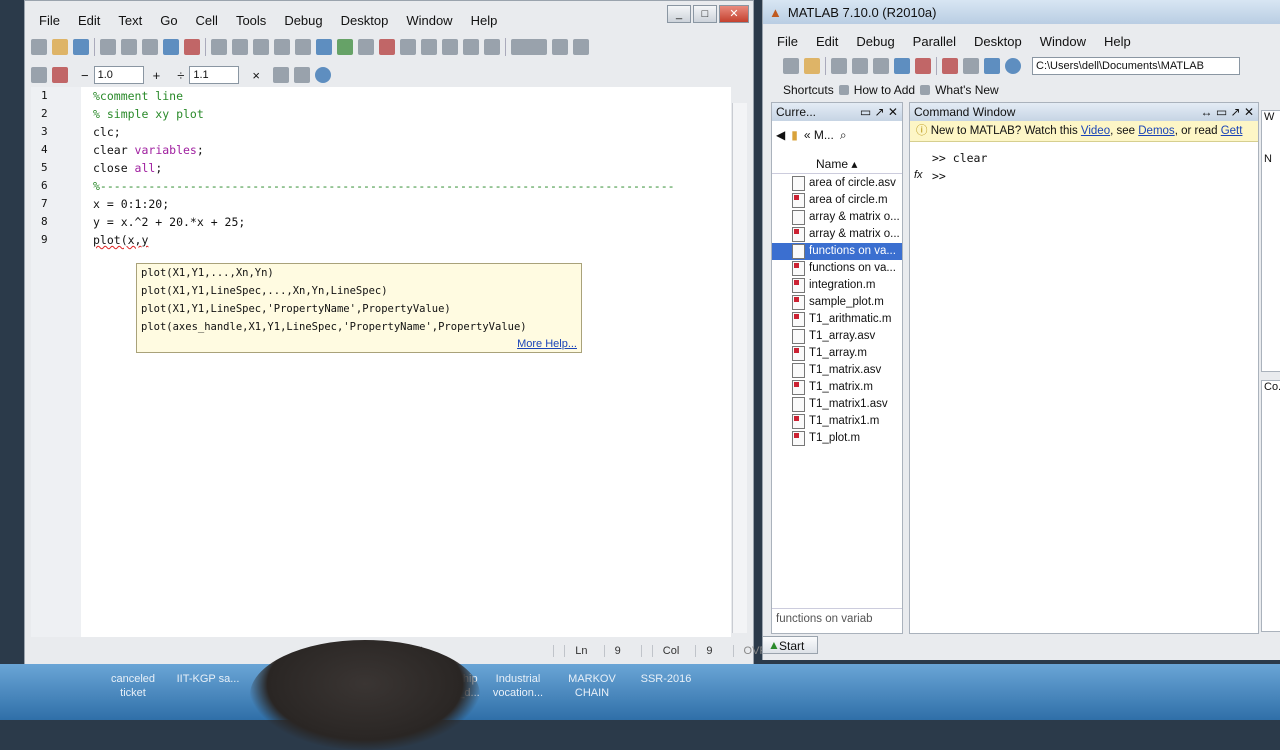  What do you see at coordinates (837, 302) in the screenshot?
I see `file-list-item: sample_plot.m` at bounding box center [837, 302].